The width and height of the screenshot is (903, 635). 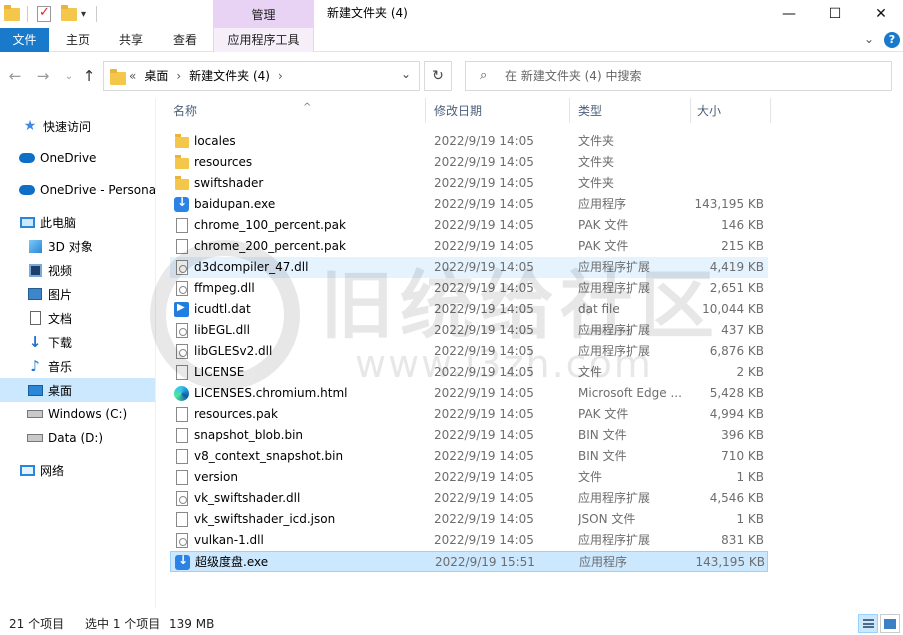 I want to click on file-row: 超级度盘.exe 2022/9/19 15:51 应用程序 143,195 KB, so click(x=469, y=561).